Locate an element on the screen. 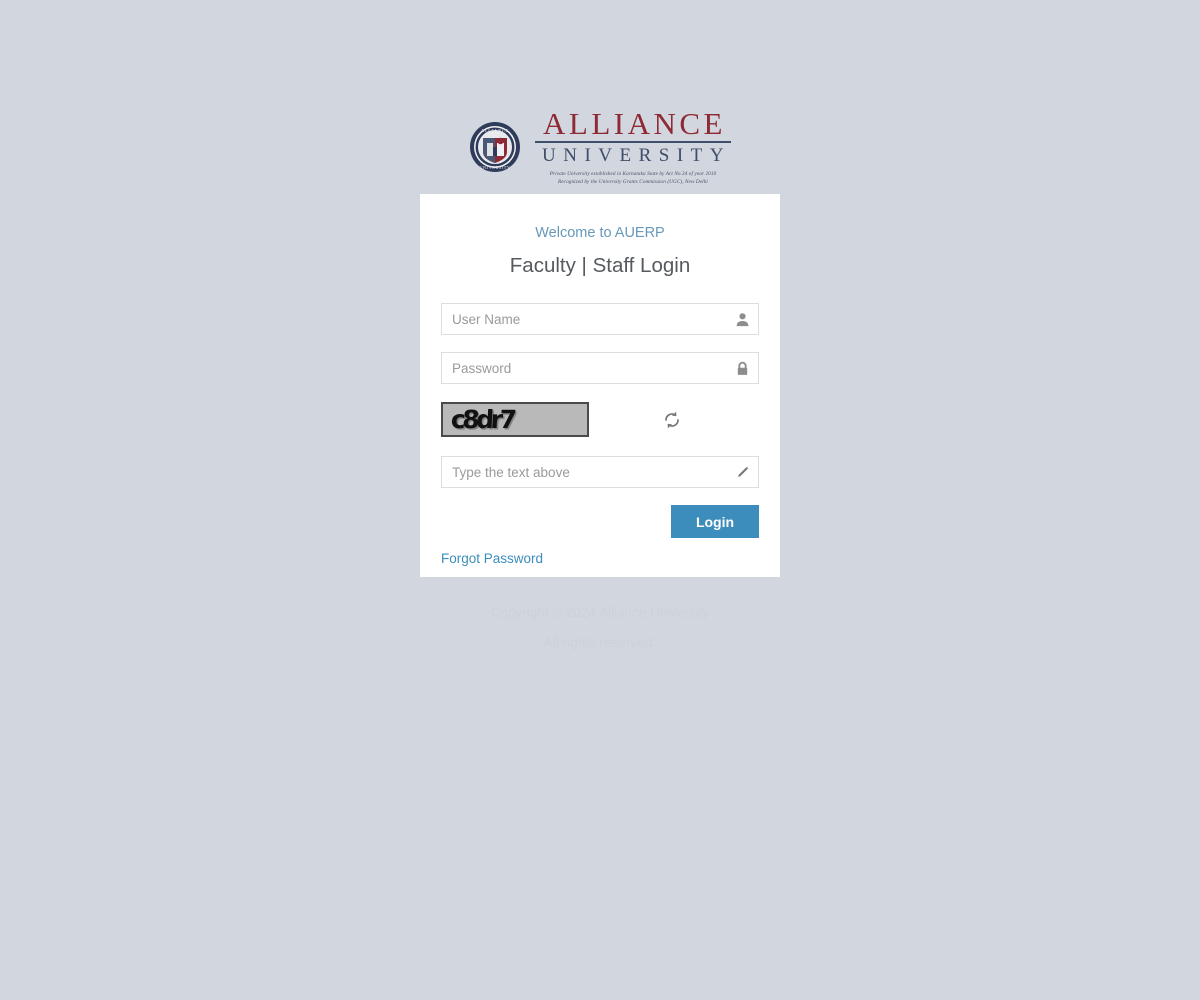 The width and height of the screenshot is (1200, 1000). username-input is located at coordinates (600, 319).